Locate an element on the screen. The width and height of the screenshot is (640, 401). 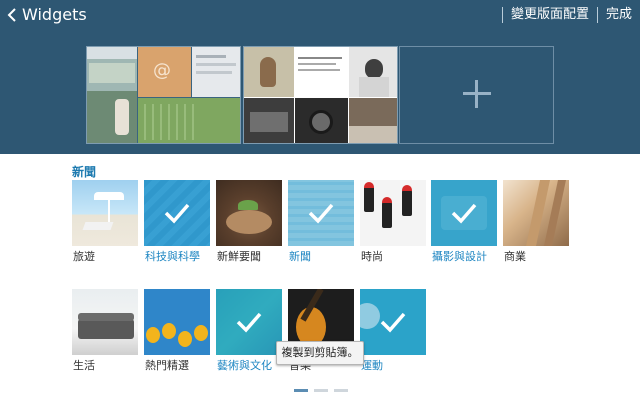
category-tile-fresh-news: 新鮮要聞 is located at coordinates (249, 221).